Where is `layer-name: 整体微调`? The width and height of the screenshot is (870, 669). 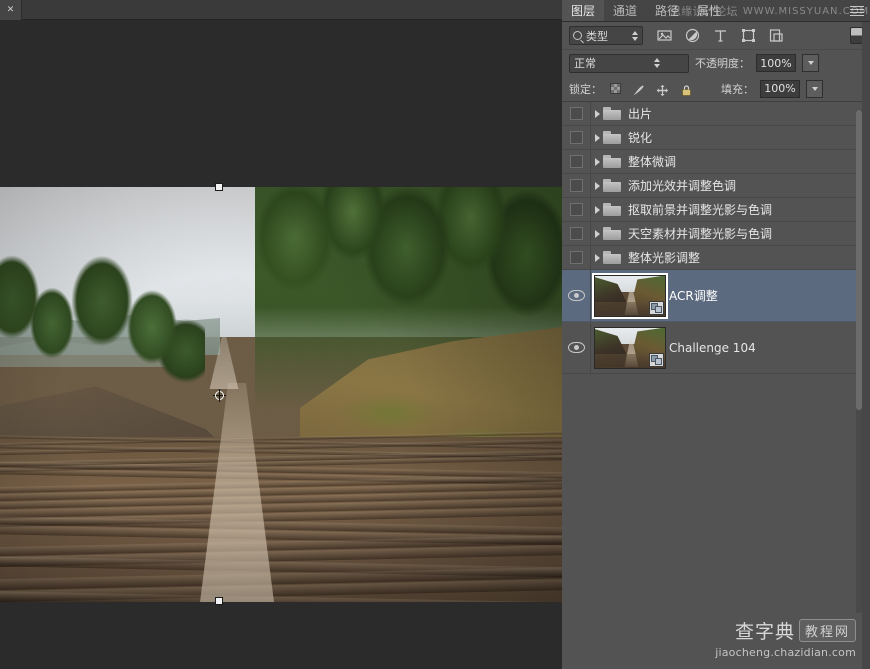 layer-name: 整体微调 is located at coordinates (652, 161).